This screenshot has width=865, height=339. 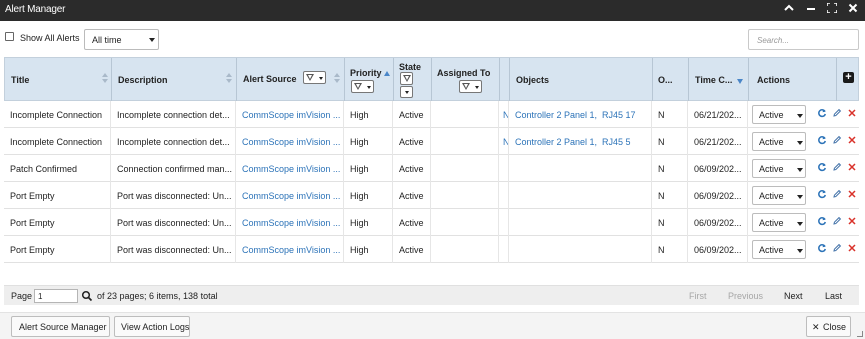 What do you see at coordinates (848, 77) in the screenshot?
I see `plus-icon: +` at bounding box center [848, 77].